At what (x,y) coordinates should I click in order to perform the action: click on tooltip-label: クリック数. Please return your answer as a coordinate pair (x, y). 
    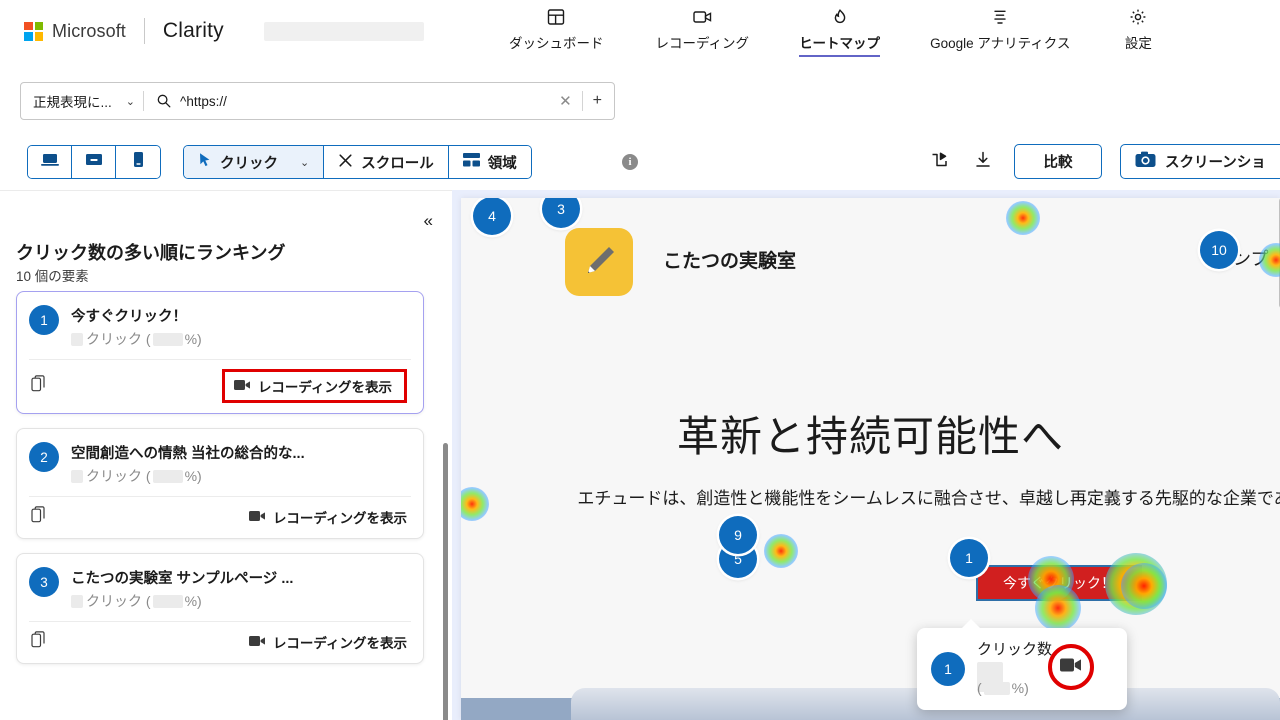
    Looking at the image, I should click on (1015, 649).